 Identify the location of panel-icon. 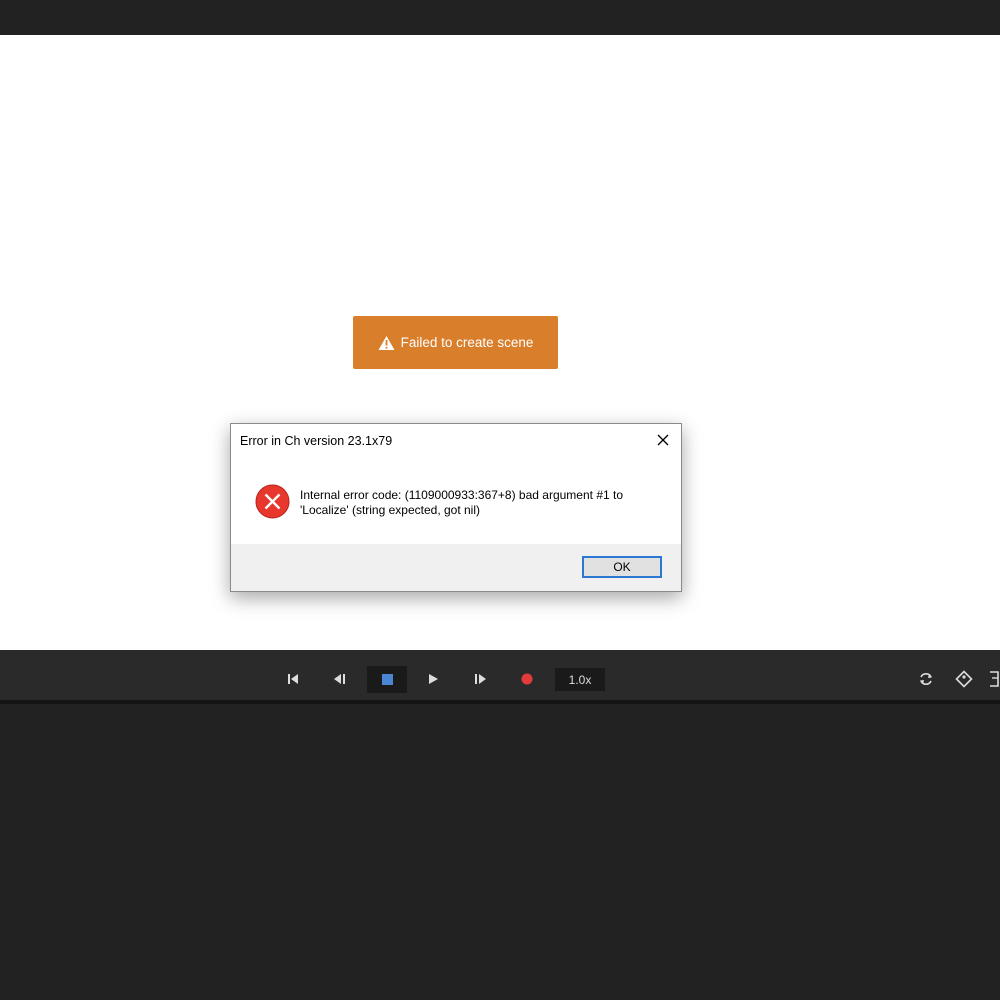
(993, 679).